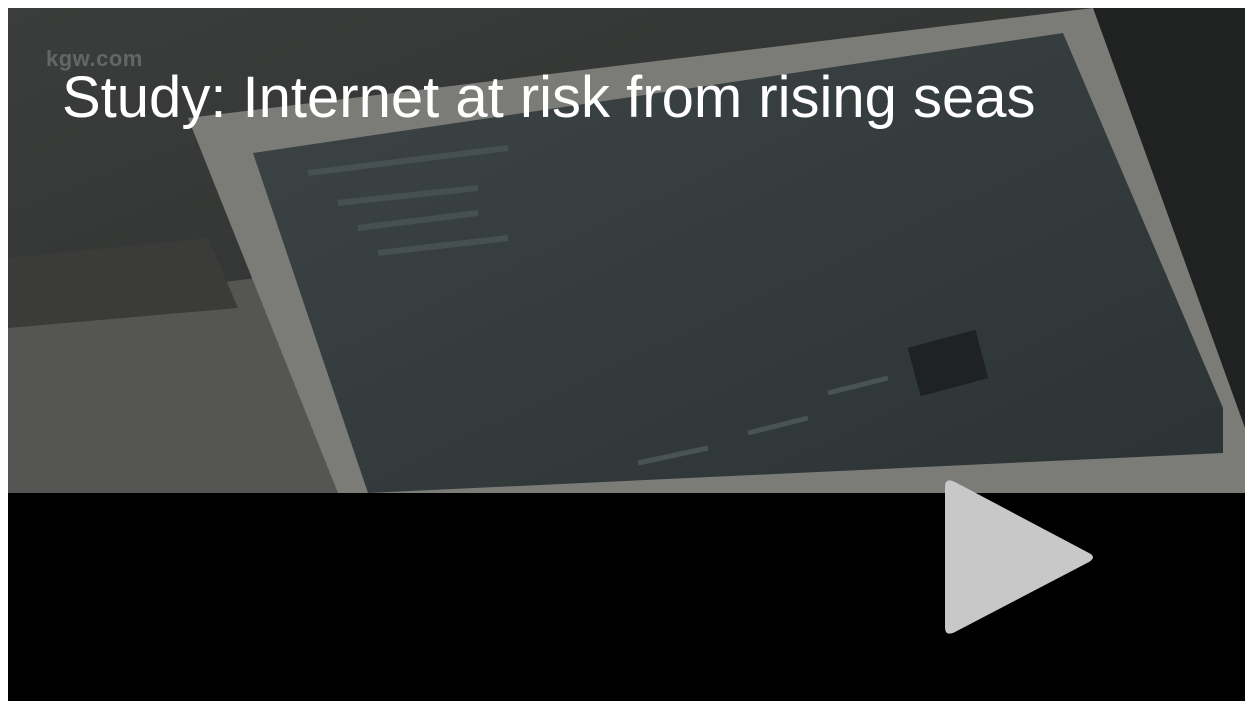  I want to click on play-triangle, so click(1019, 557).